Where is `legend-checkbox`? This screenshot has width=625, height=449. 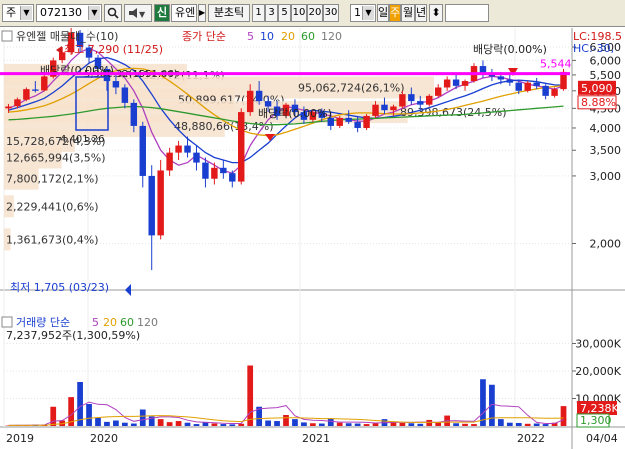
legend-checkbox is located at coordinates (7, 36).